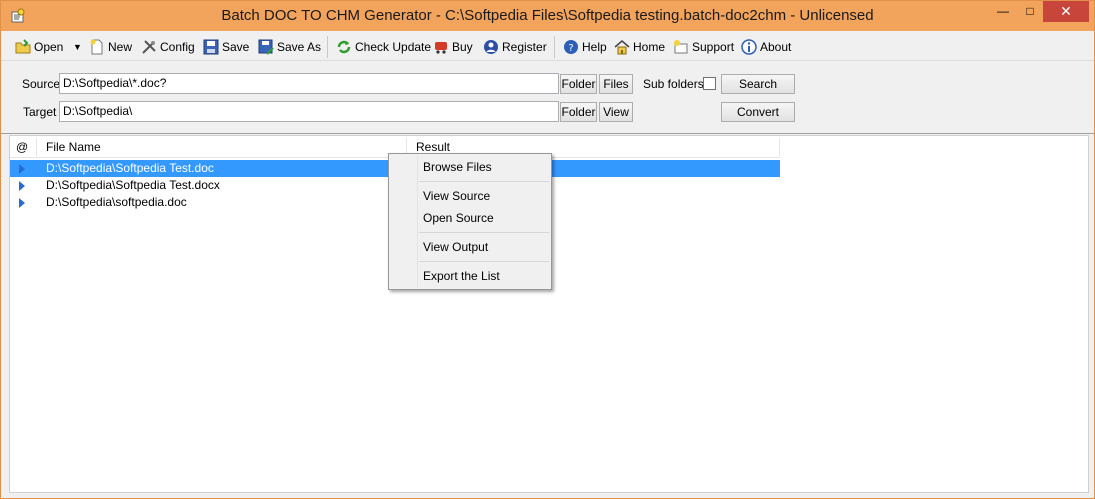 Image resolution: width=1095 pixels, height=499 pixels. What do you see at coordinates (1003, 11) in the screenshot?
I see `minimize-button: —` at bounding box center [1003, 11].